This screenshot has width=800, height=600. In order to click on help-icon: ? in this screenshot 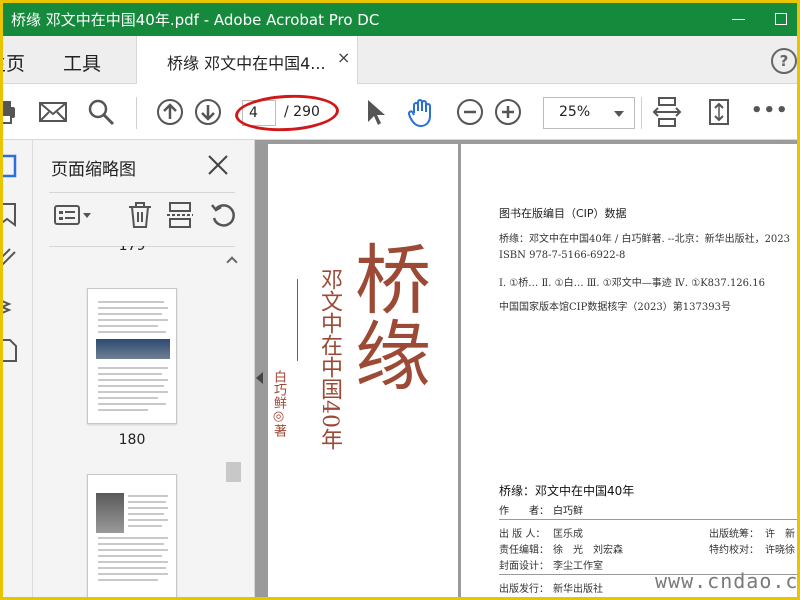, I will do `click(784, 61)`.